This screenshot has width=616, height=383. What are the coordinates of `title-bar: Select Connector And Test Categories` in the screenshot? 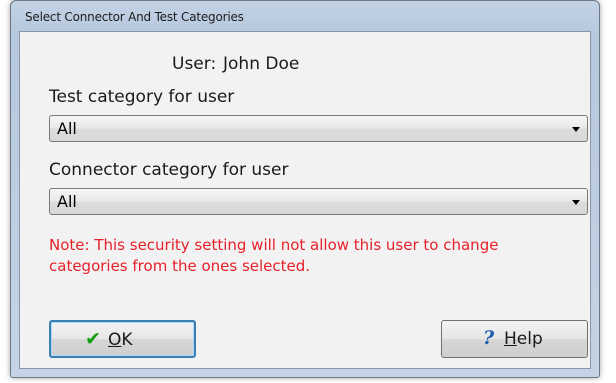 It's located at (305, 16).